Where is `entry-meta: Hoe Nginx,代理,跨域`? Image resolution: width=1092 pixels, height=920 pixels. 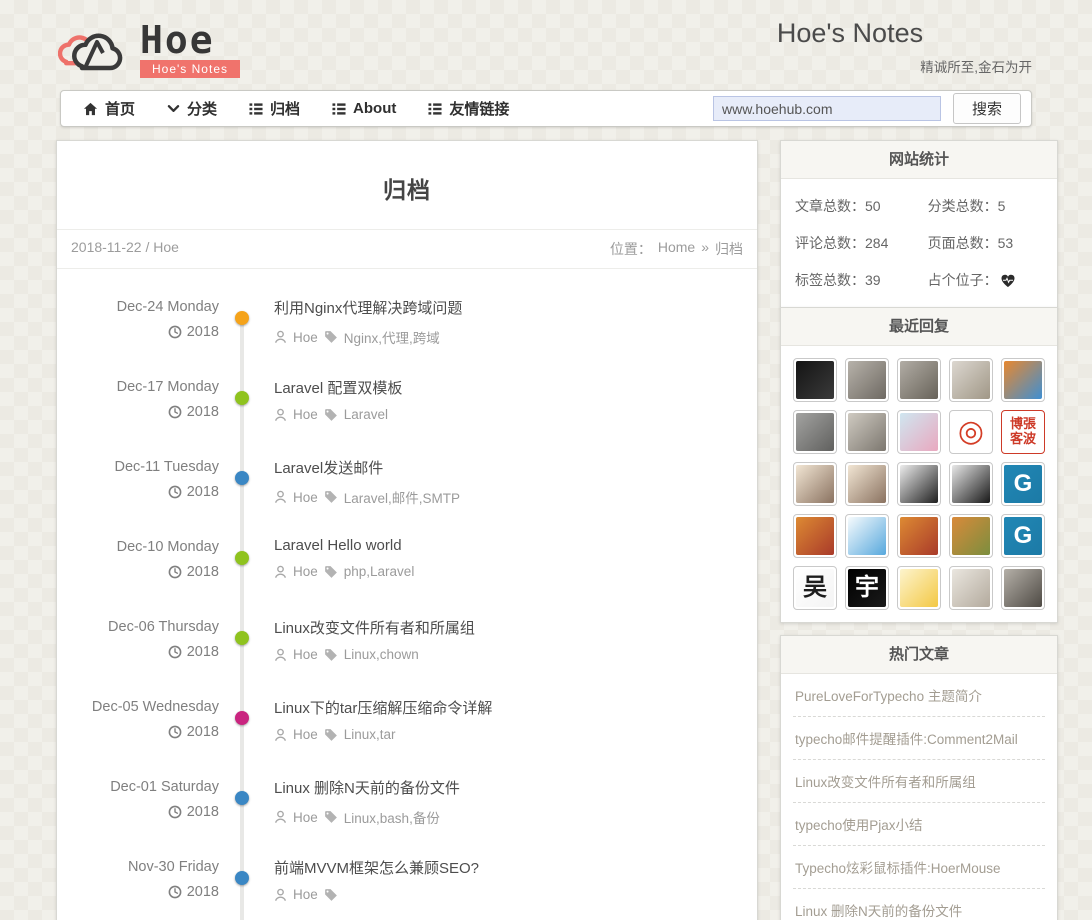
entry-meta: Hoe Nginx,代理,跨域 is located at coordinates (507, 337).